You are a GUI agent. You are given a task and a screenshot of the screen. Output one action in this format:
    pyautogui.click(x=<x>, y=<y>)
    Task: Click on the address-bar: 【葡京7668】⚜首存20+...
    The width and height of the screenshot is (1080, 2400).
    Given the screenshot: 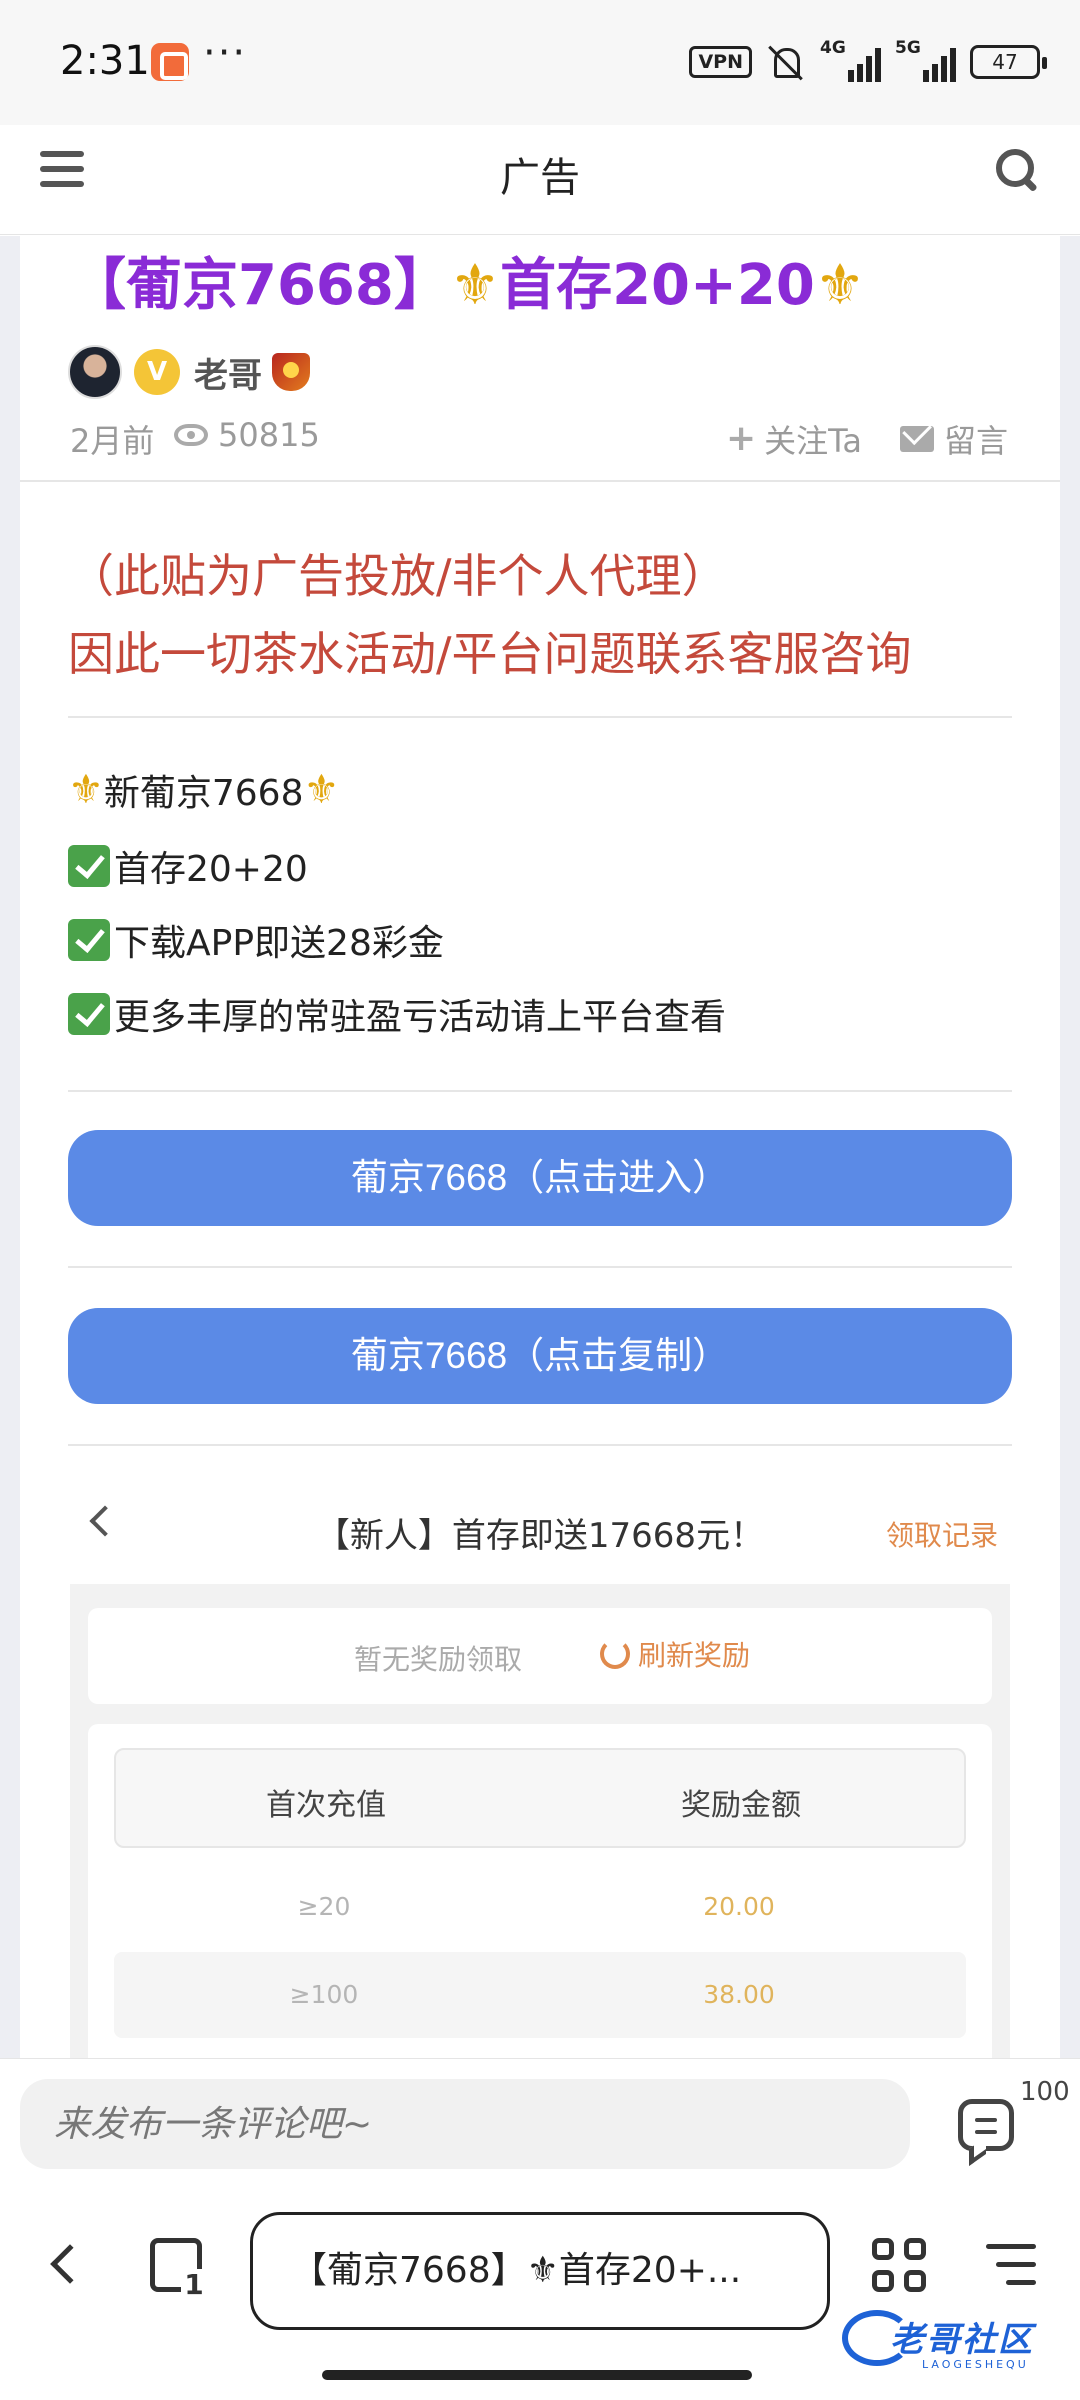 What is the action you would take?
    pyautogui.click(x=540, y=2271)
    